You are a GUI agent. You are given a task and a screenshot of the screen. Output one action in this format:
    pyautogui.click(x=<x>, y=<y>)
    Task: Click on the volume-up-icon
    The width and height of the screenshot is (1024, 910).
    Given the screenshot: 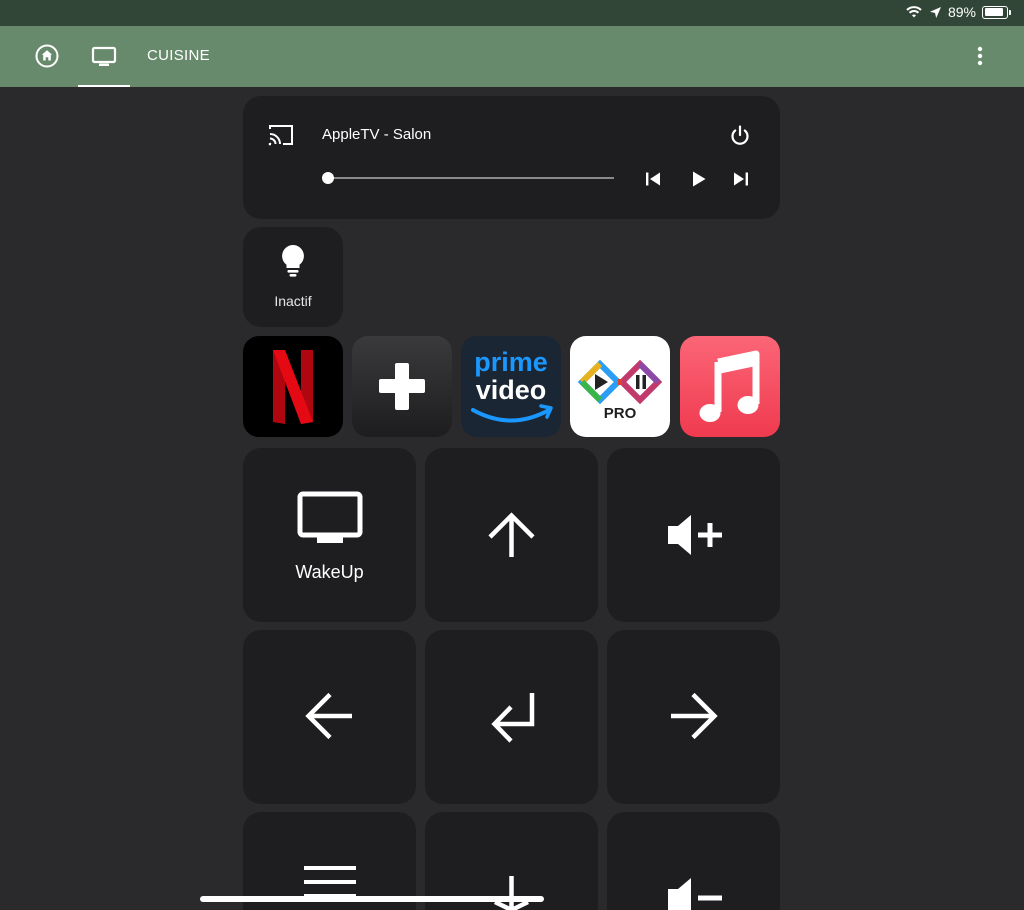 What is the action you would take?
    pyautogui.click(x=695, y=535)
    